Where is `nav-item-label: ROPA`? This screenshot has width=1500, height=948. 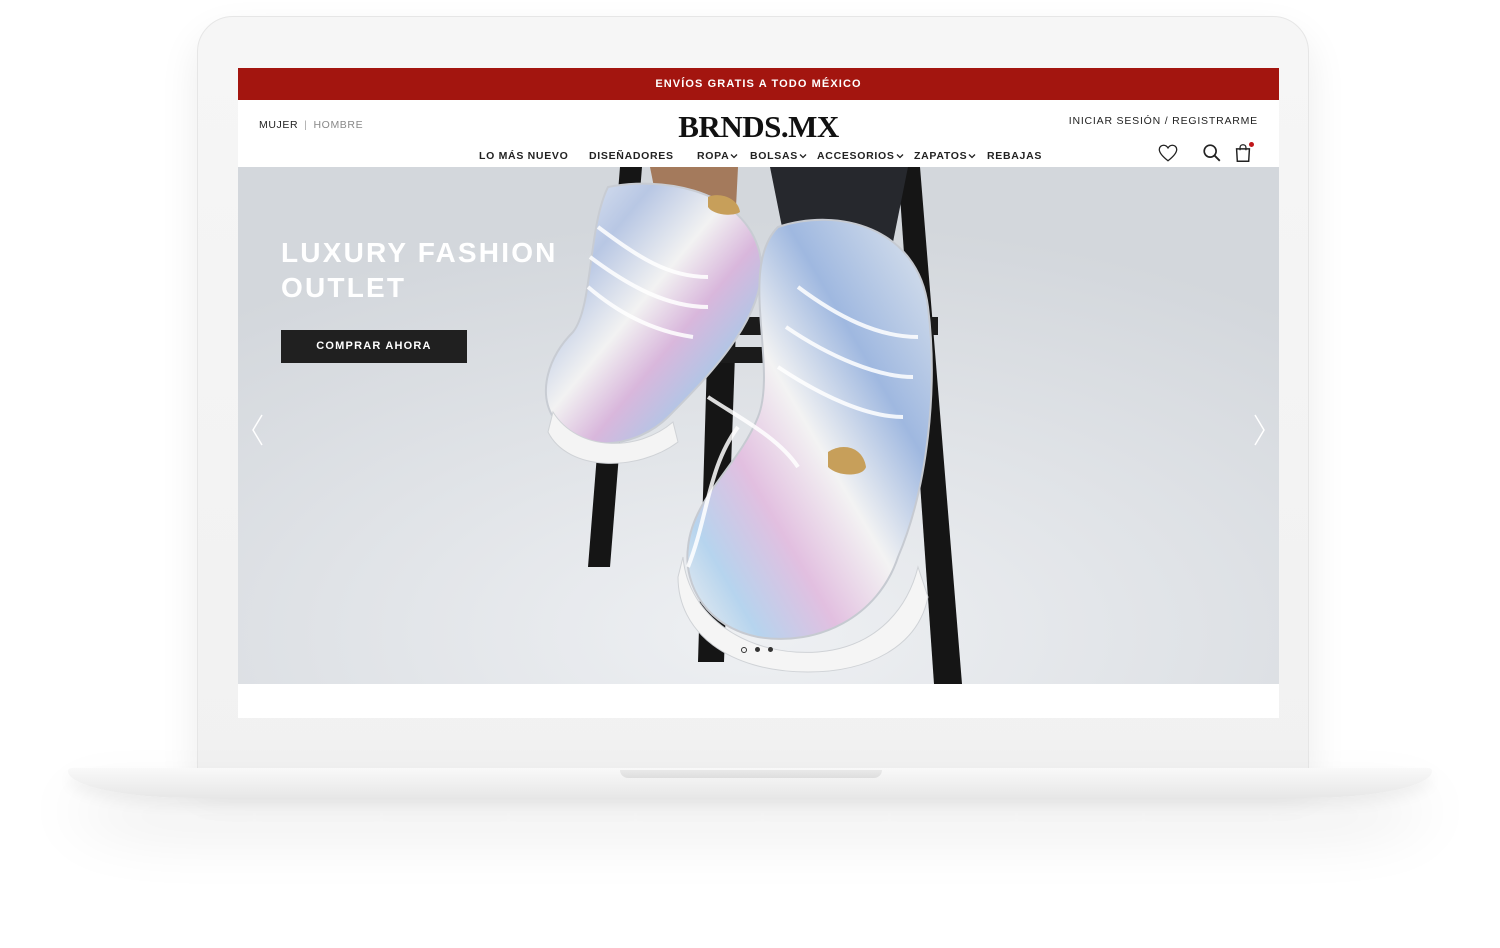
nav-item-label: ROPA is located at coordinates (713, 156).